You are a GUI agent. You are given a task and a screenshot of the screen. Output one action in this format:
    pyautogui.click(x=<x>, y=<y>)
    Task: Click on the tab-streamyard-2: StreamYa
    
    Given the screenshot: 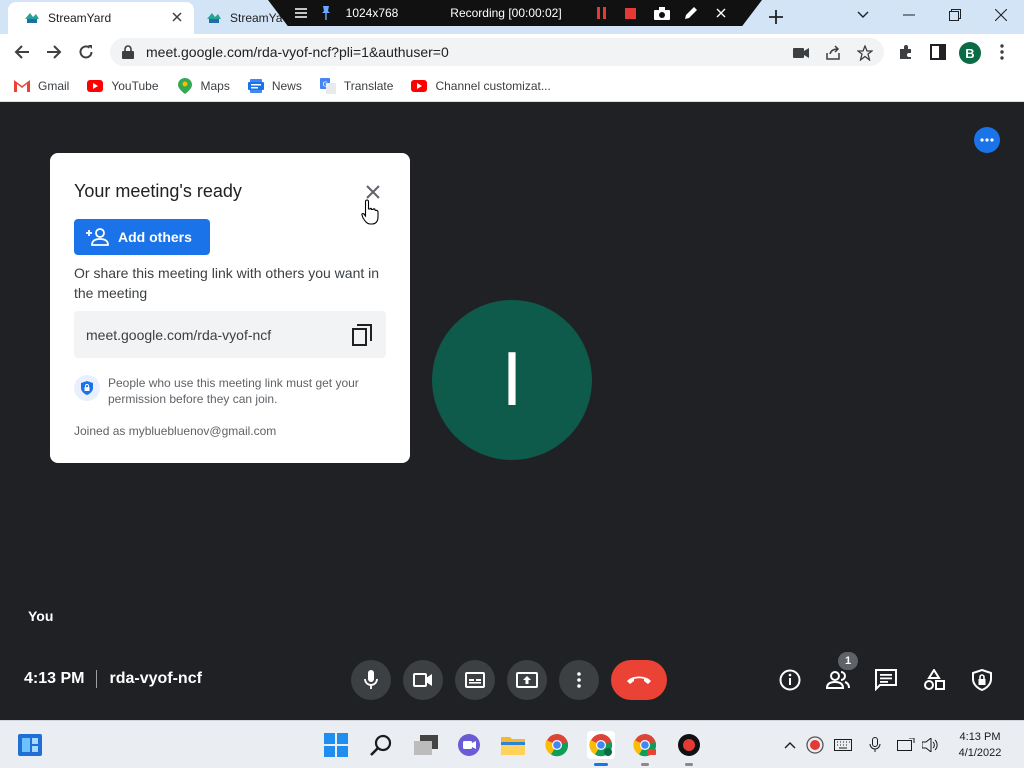 What is the action you would take?
    pyautogui.click(x=238, y=18)
    